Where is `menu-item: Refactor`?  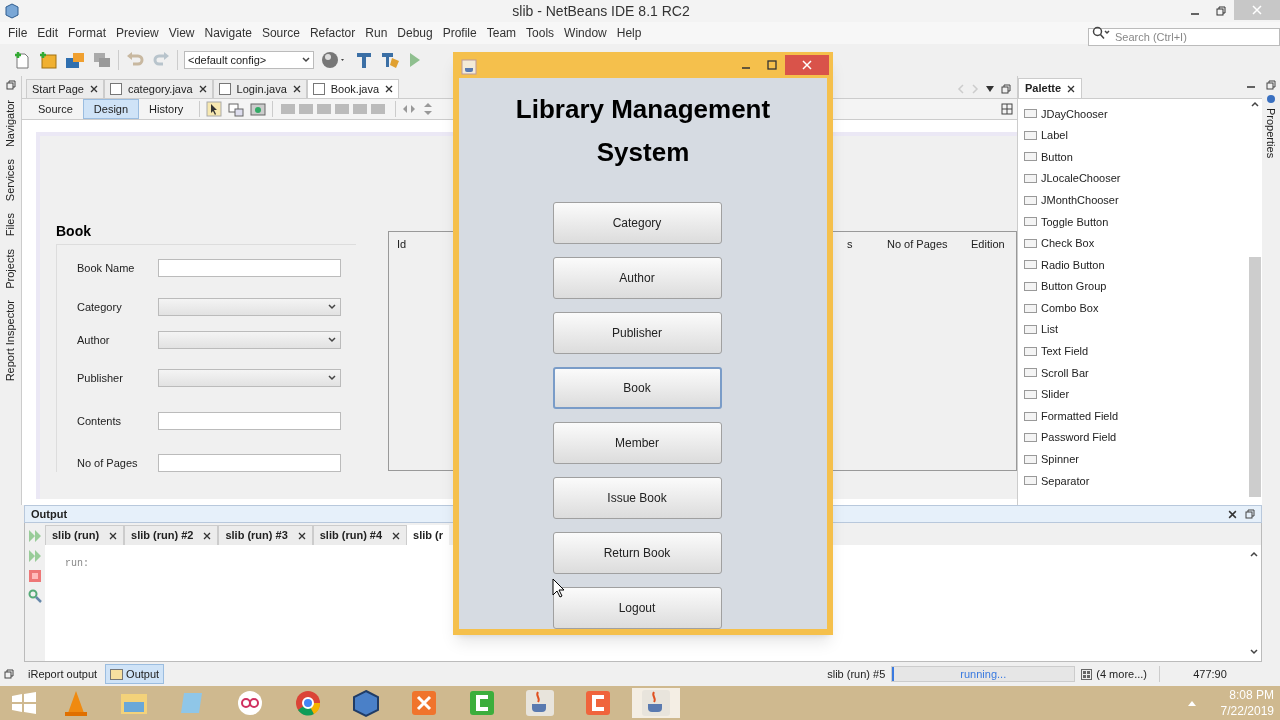 menu-item: Refactor is located at coordinates (332, 33).